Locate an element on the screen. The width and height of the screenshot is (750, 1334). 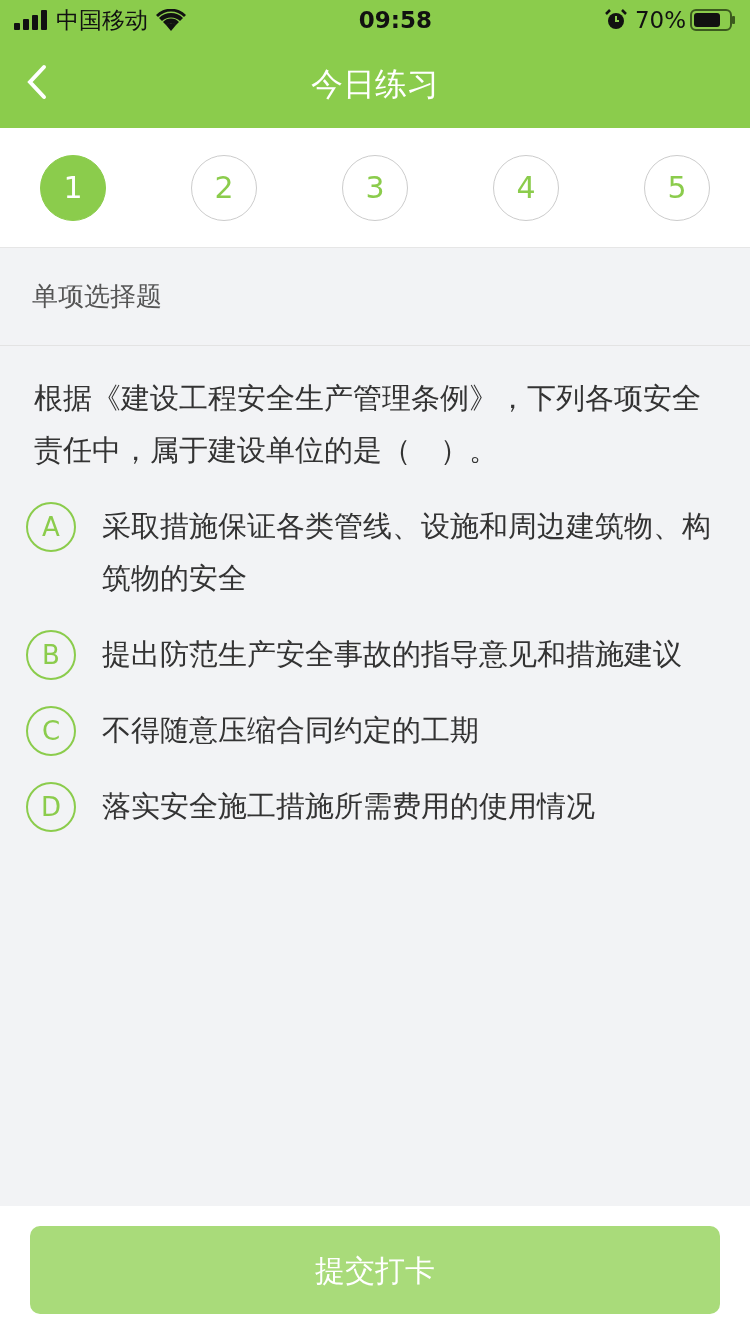
option-text: 提出防范生产安全事故的指导意见和措施建议 is located at coordinates (392, 654).